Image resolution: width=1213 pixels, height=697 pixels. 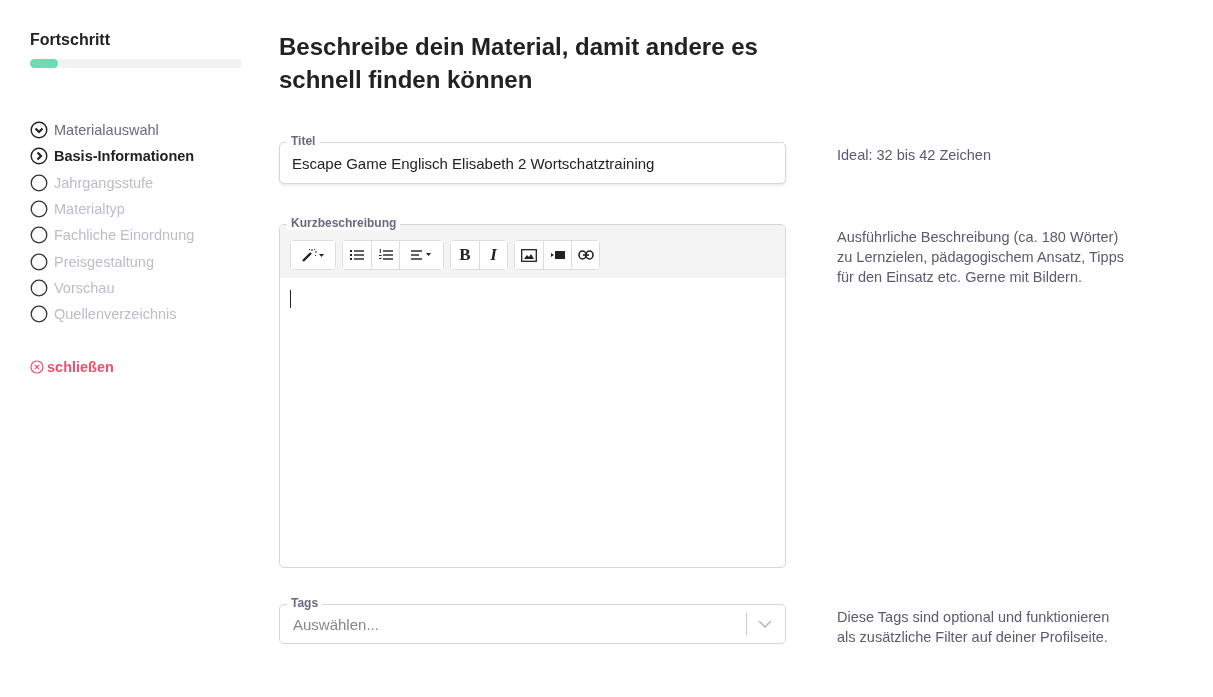 I want to click on hint-text: Ausführliche Beschreibung (ca. 180 Wörter) zu Lernzielen, pädagogischem Ansatz, Tipps für den Einsatz etc. Gerne mit Bildern., so click(x=981, y=257).